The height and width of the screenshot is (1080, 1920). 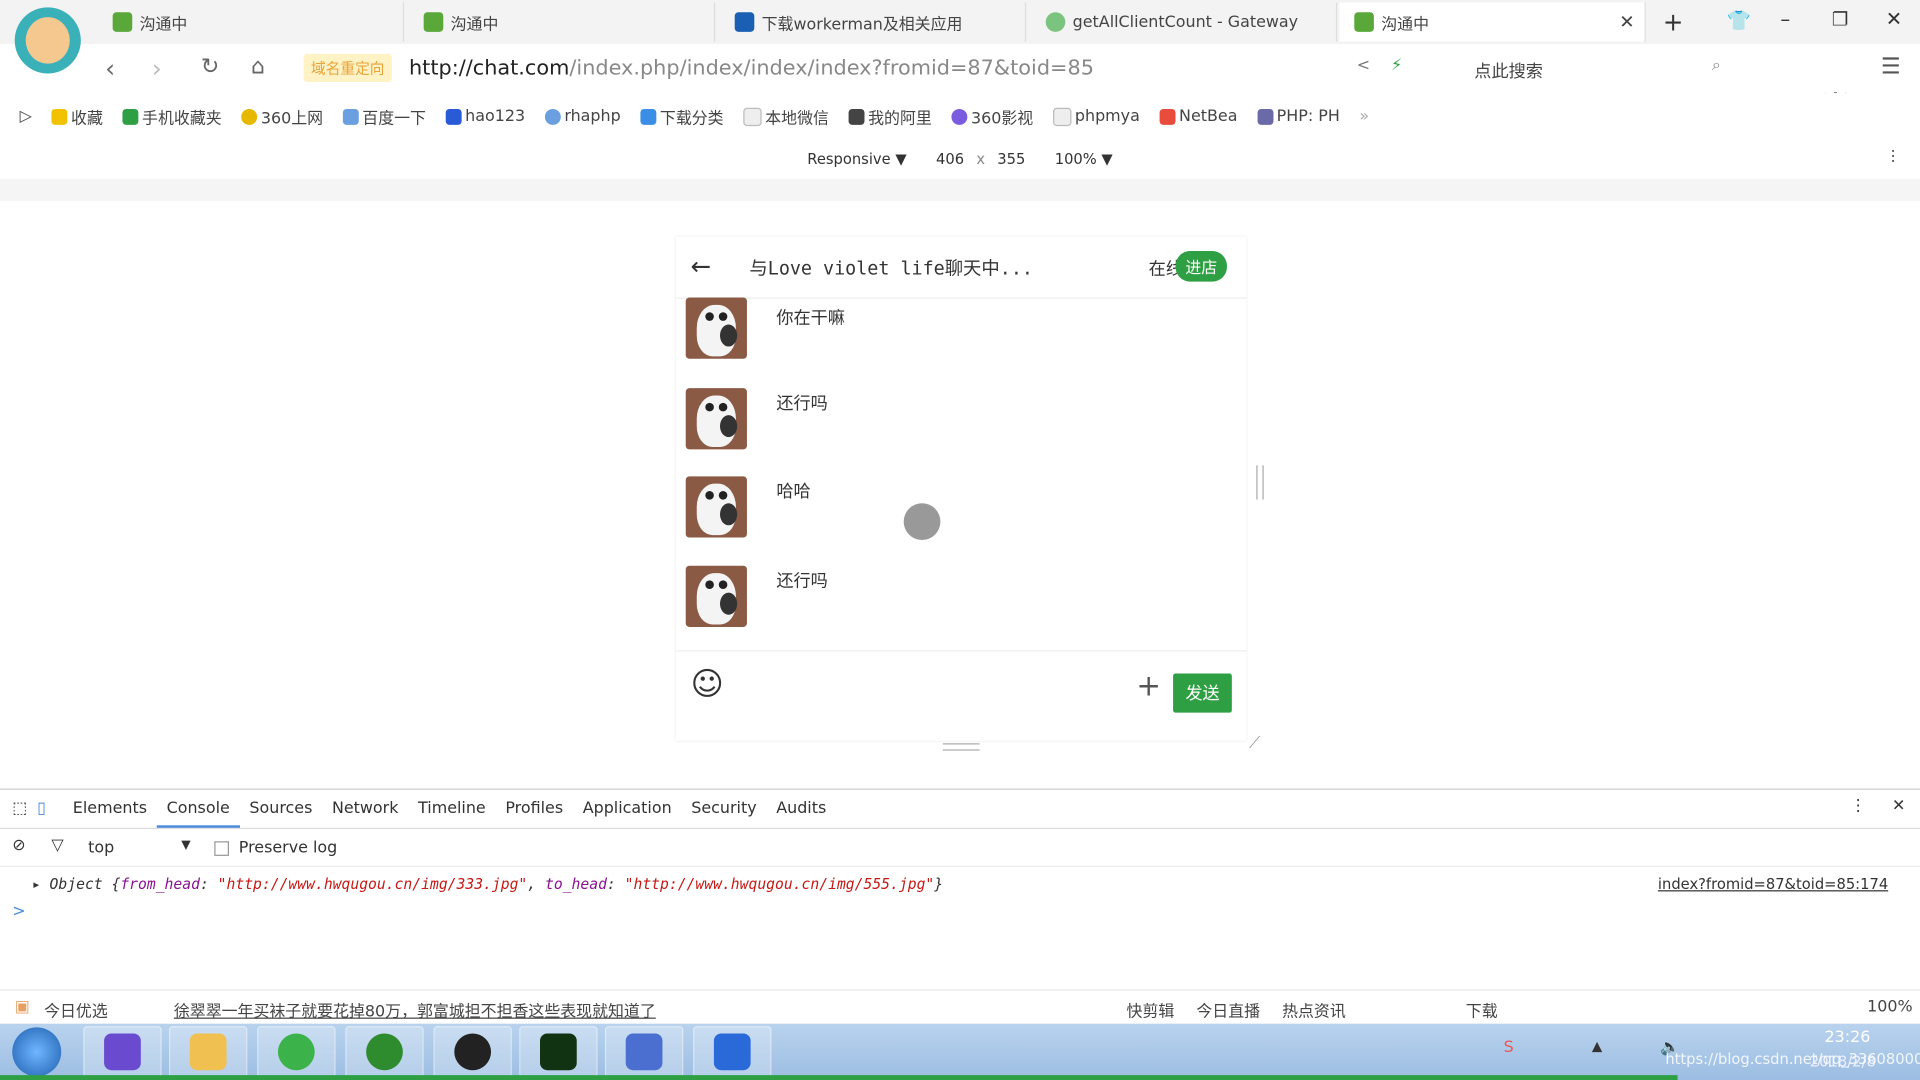 I want to click on device-mode-select: Responsive ▼, so click(x=856, y=159).